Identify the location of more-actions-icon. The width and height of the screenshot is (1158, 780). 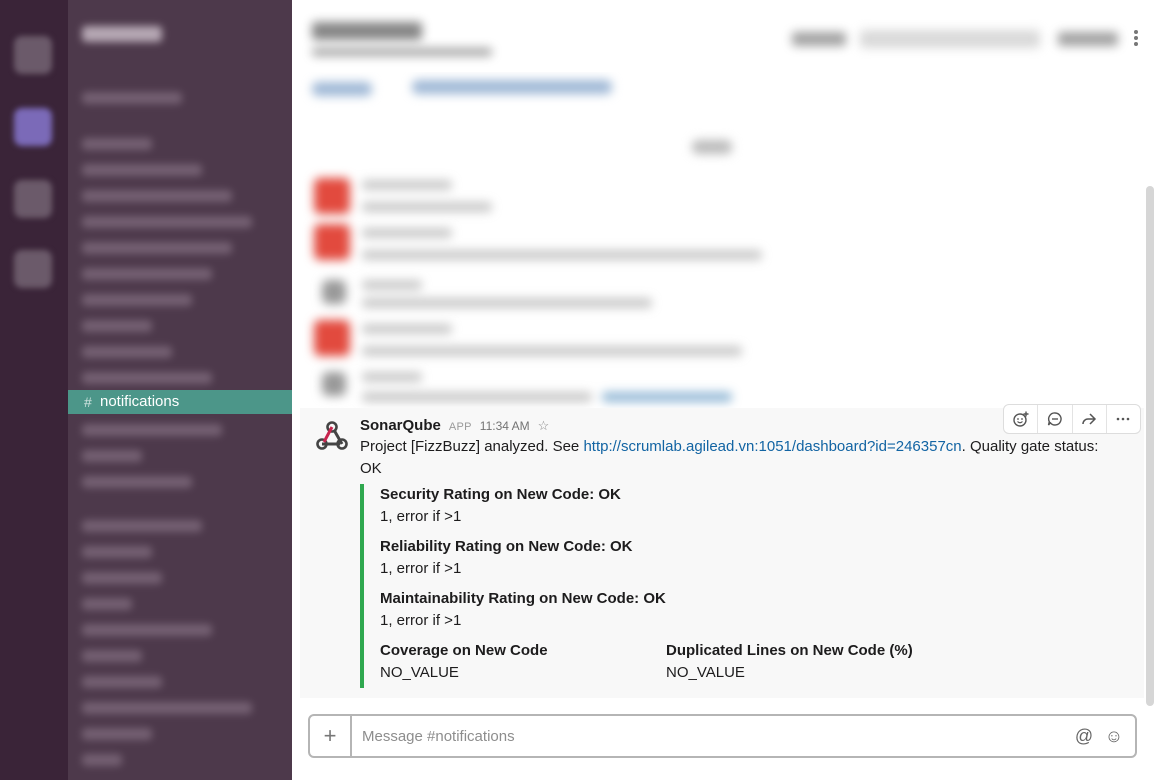
(1123, 419).